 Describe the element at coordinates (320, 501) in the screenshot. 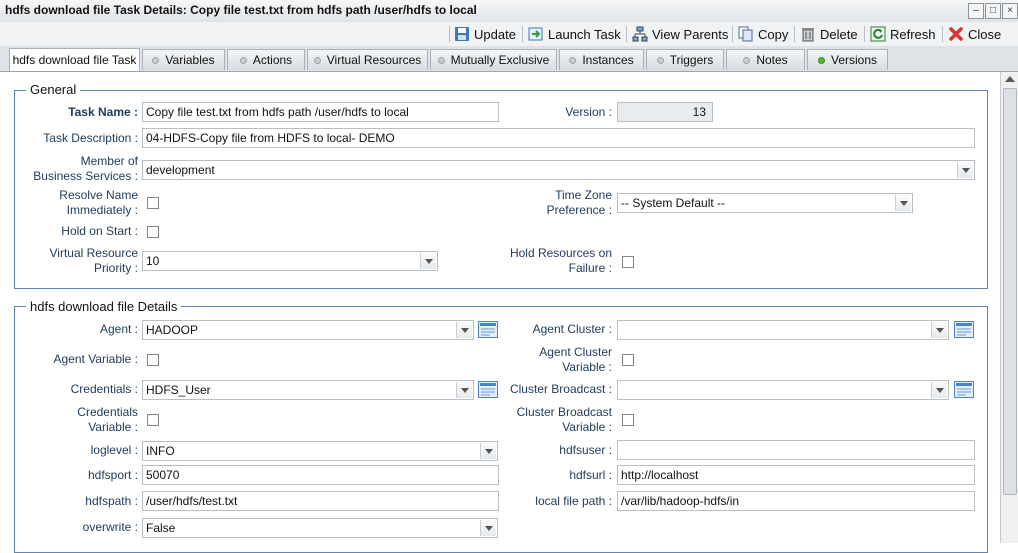

I see `hdfspath-input: /user/hdfs/test.txt` at that location.